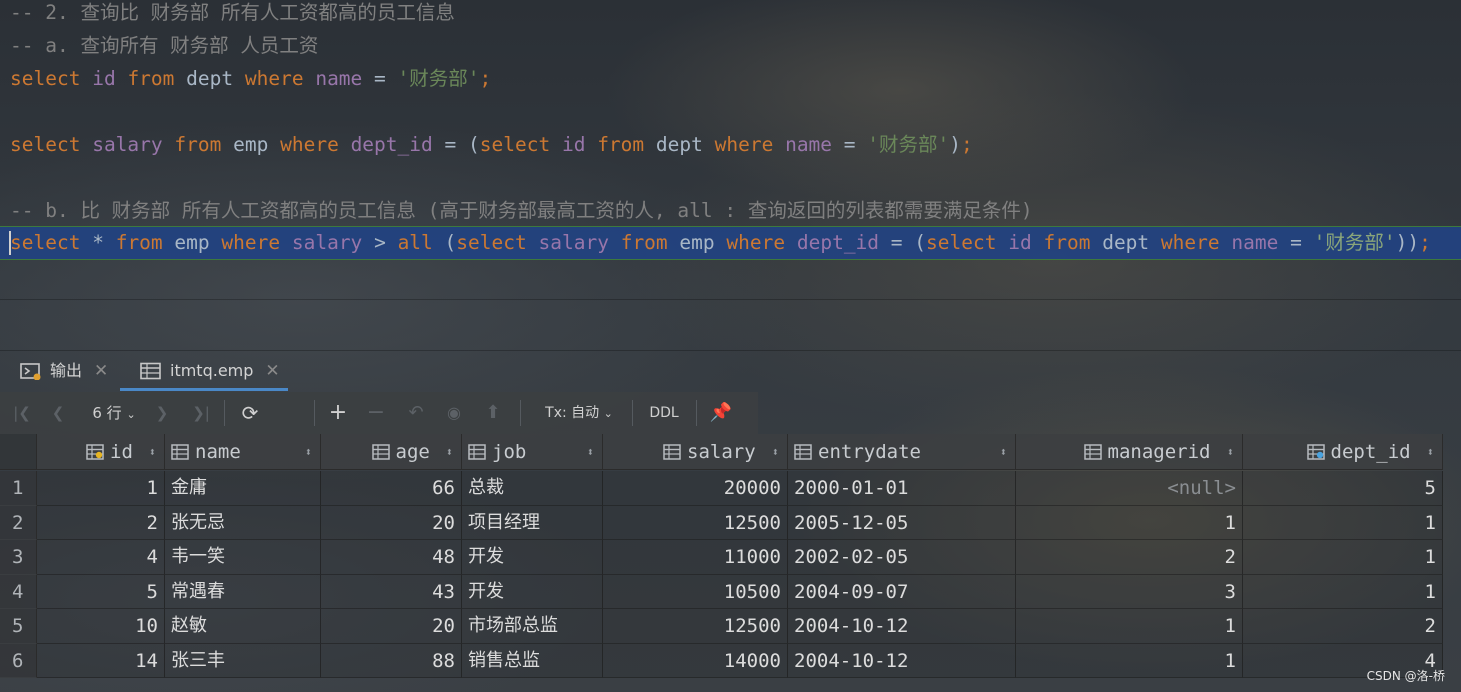 The height and width of the screenshot is (692, 1461). What do you see at coordinates (101, 488) in the screenshot?
I see `cell-id: 1` at bounding box center [101, 488].